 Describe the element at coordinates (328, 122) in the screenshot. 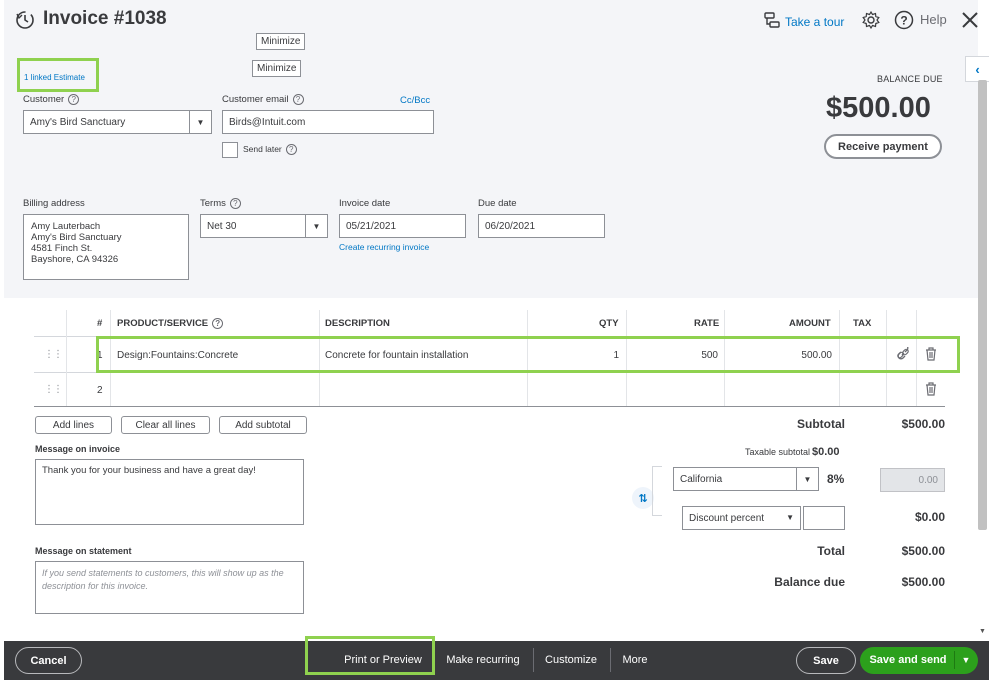

I see `customer-email-input: Birds@Intuit.com` at that location.